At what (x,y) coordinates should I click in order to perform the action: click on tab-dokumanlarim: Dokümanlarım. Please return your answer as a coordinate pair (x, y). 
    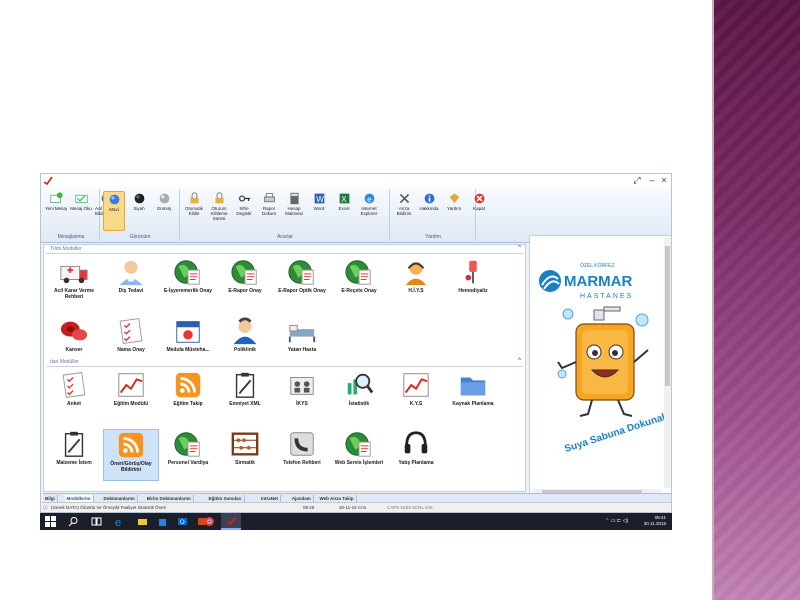
    Looking at the image, I should click on (120, 498).